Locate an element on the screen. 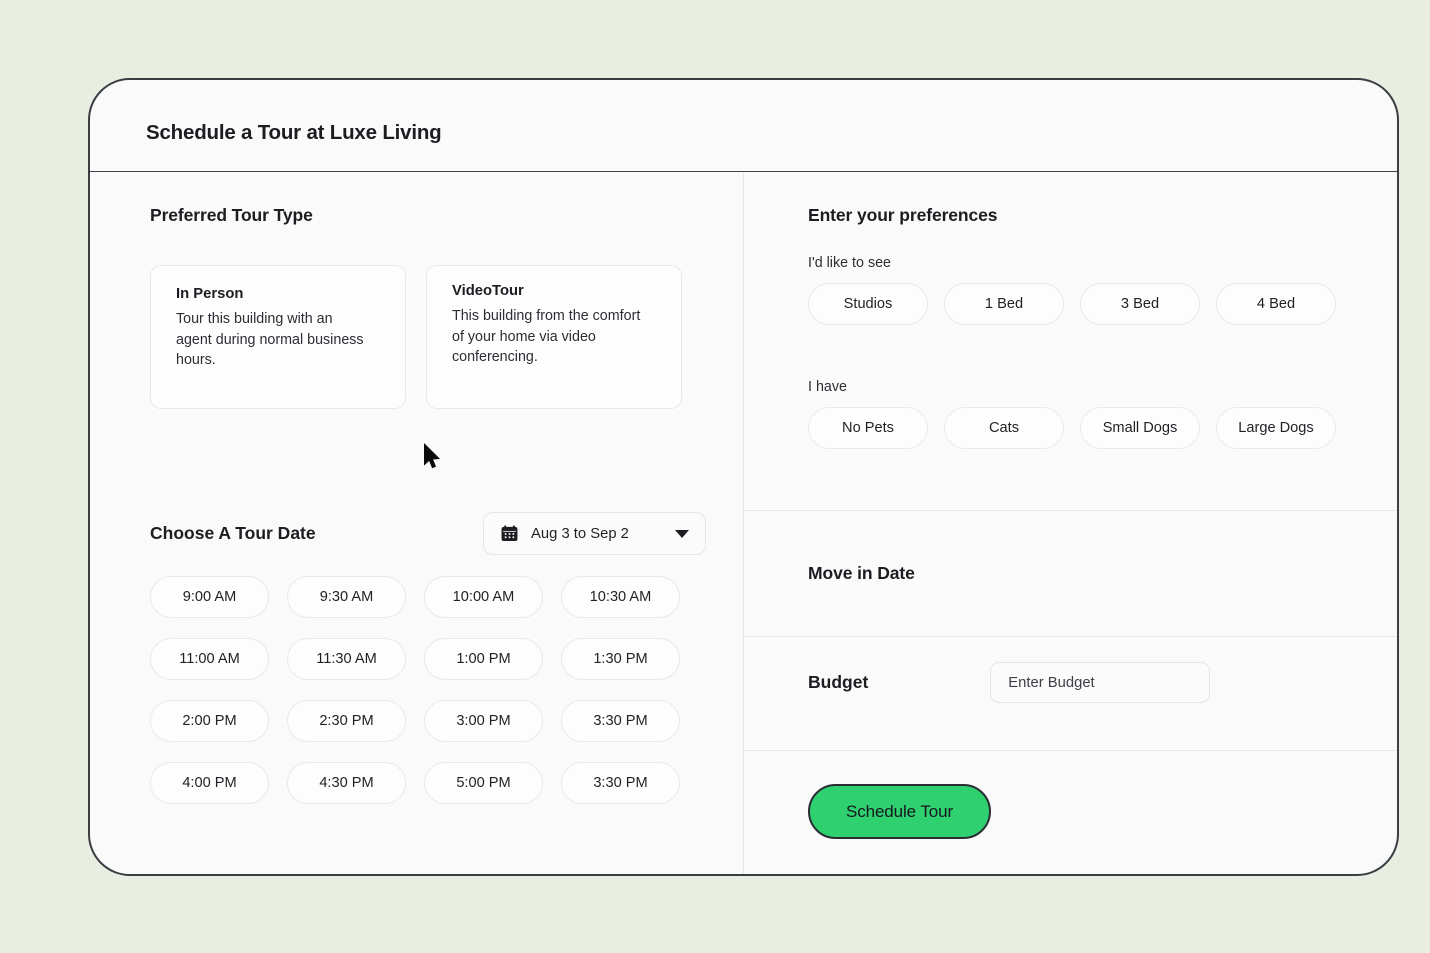  bedrooms-chip-row: Studios 1 Bed 3 Bed 4 Bed is located at coordinates (1078, 304).